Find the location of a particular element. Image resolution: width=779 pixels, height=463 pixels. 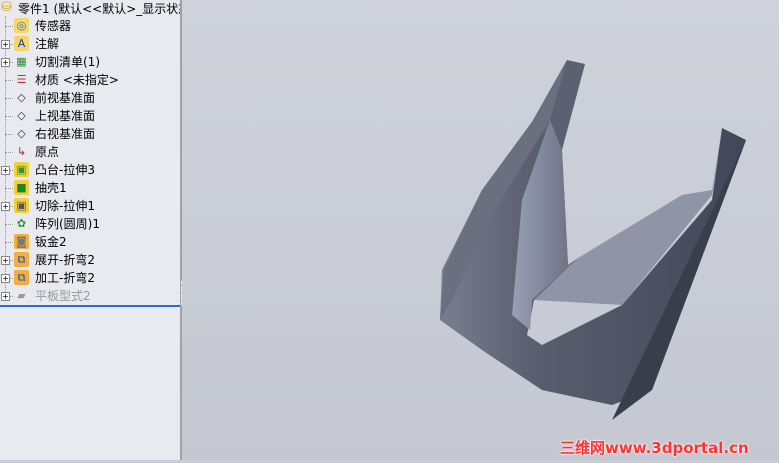

tree-item-label: 抽壳1 is located at coordinates (51, 188).